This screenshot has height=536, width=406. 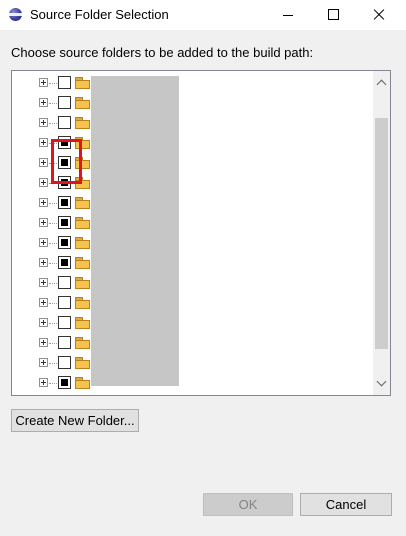 I want to click on minimize-button, so click(x=287, y=15).